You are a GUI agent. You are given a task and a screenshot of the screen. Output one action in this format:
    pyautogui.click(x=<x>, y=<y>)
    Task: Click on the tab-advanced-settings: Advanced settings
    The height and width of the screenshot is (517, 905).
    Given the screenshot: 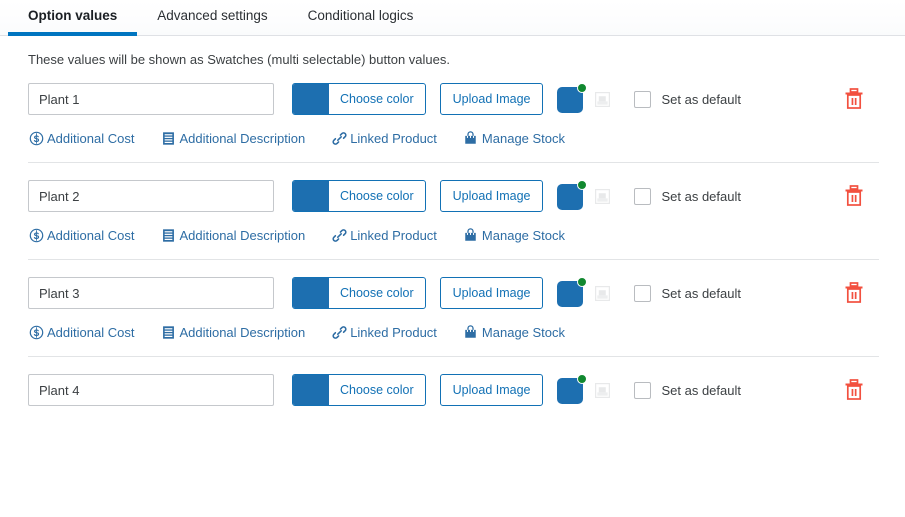 What is the action you would take?
    pyautogui.click(x=212, y=18)
    